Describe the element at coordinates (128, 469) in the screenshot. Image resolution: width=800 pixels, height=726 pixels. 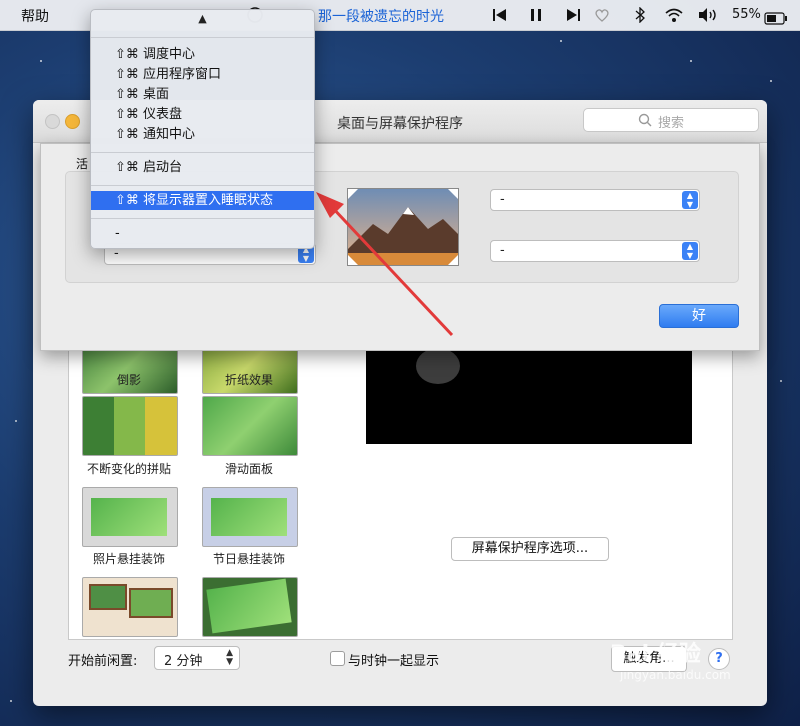
I see `screensaver-label: 不断变化的拼贴` at that location.